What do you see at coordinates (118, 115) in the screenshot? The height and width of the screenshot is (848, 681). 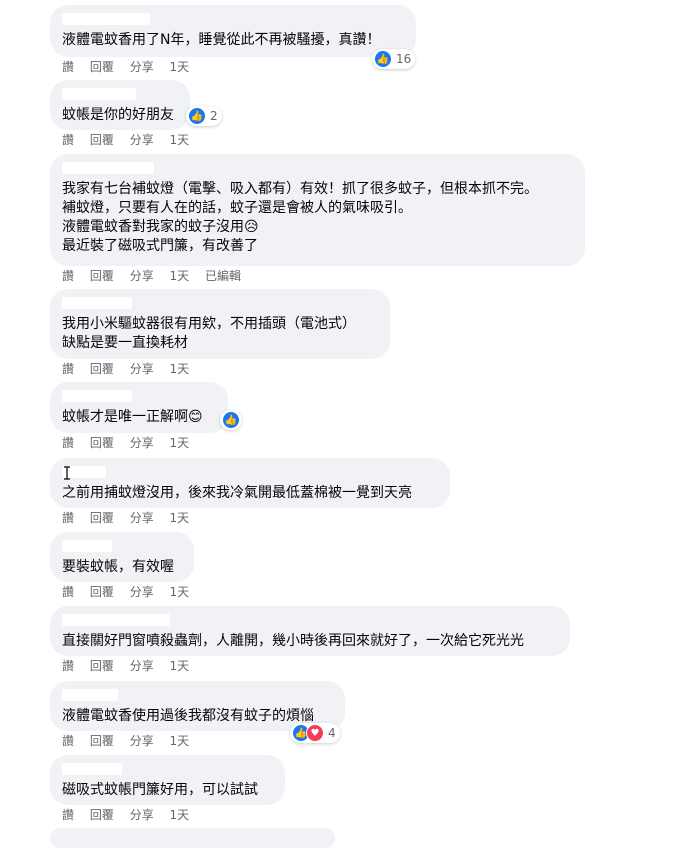 I see `comment-text: 蚊帳是你的好朋友` at bounding box center [118, 115].